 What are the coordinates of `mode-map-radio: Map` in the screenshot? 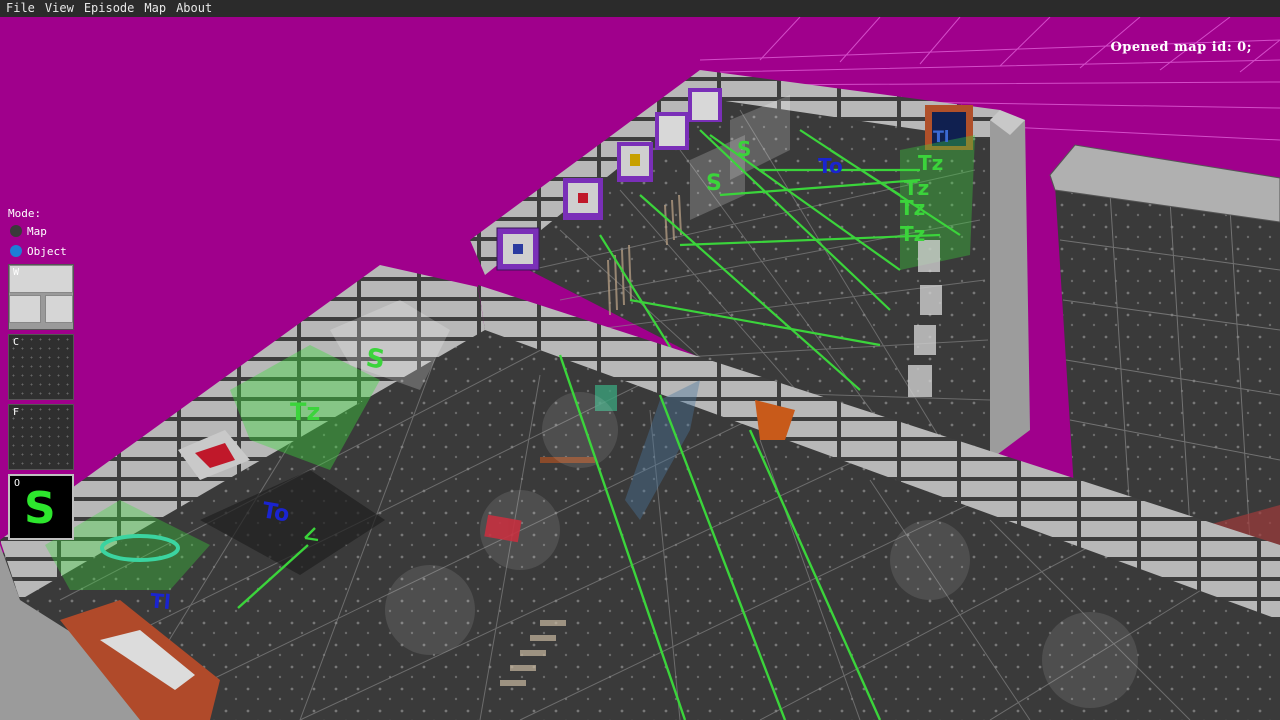 It's located at (42, 231).